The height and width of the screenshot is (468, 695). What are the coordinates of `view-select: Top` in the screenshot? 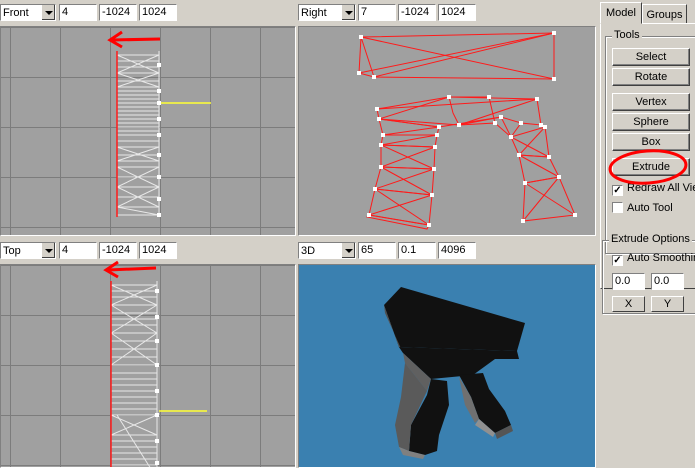 It's located at (28, 250).